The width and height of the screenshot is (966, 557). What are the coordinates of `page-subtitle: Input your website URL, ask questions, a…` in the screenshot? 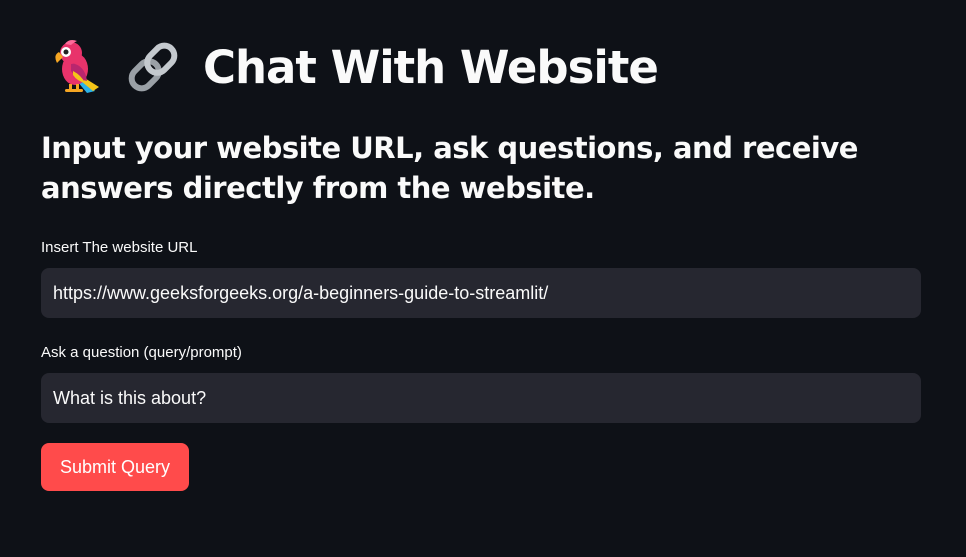 It's located at (449, 168).